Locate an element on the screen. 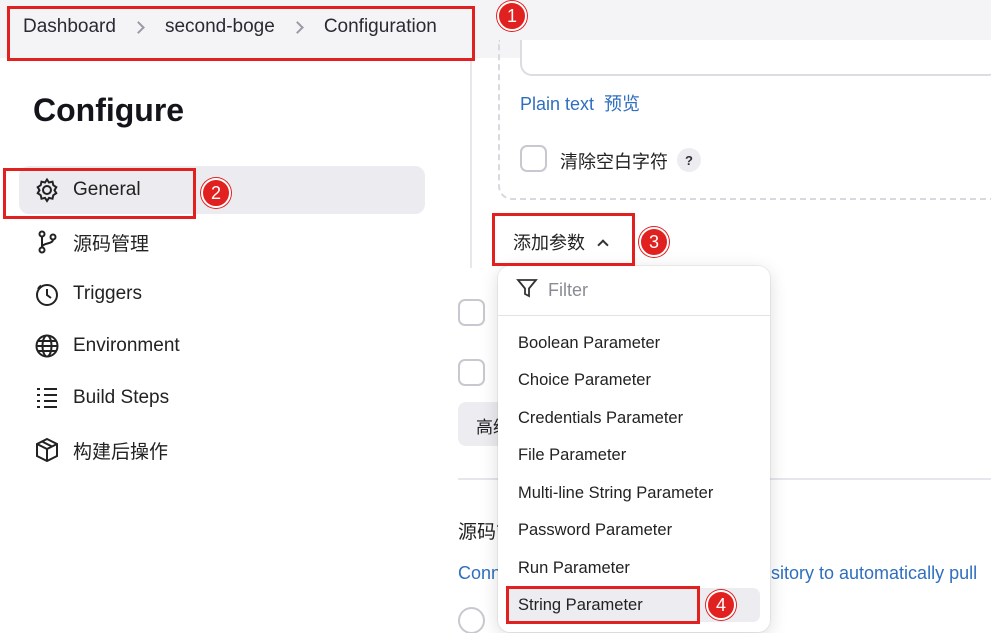 The height and width of the screenshot is (633, 991). menu-item-choice-parameter: Choice Parameter is located at coordinates (633, 380).